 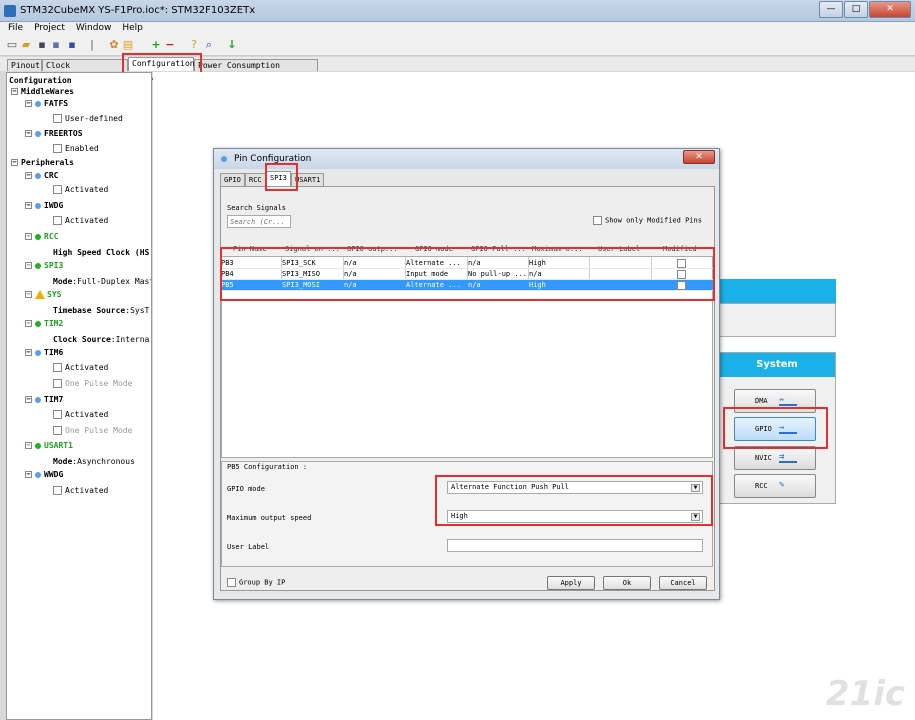 What do you see at coordinates (256, 70) in the screenshot?
I see `tab-power-consumption: Power Consumption Calculator` at bounding box center [256, 70].